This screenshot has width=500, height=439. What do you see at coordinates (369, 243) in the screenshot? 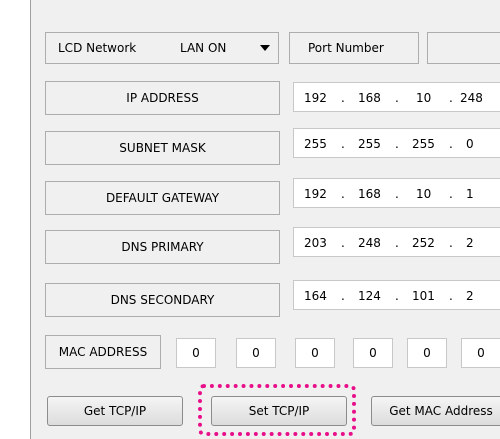
I see `dns-primary-octet-2: 248` at bounding box center [369, 243].